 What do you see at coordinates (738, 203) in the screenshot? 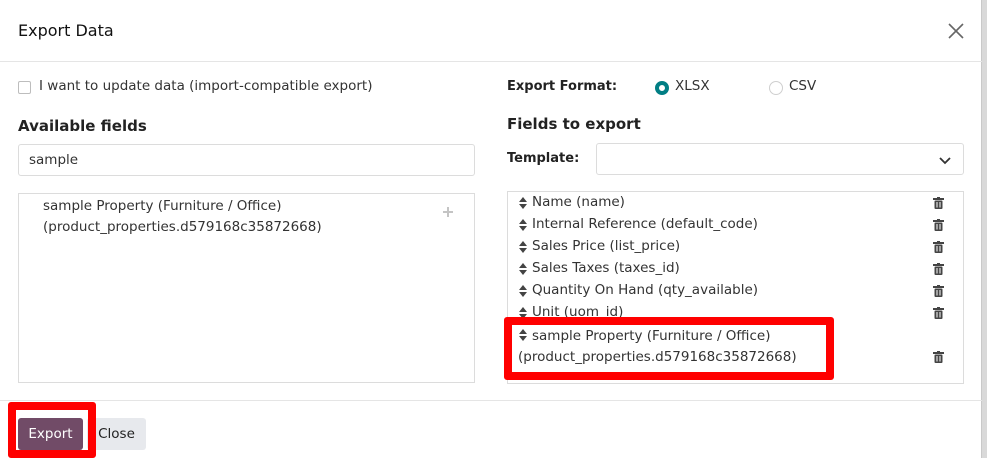
I see `export-field-row: Name (name)` at bounding box center [738, 203].